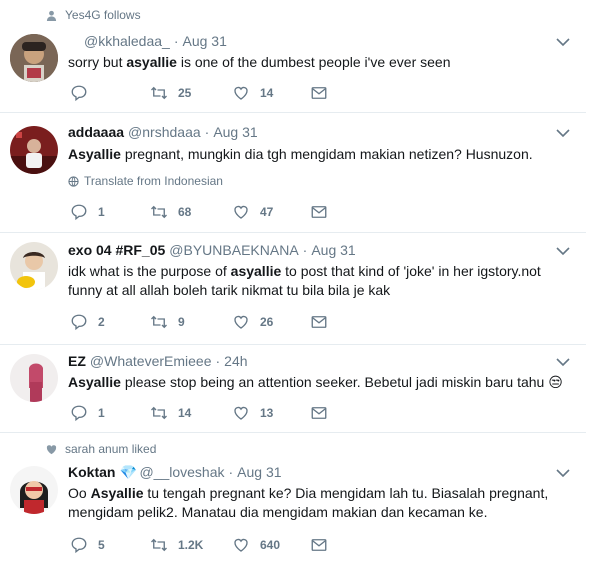  What do you see at coordinates (128, 472) in the screenshot?
I see `diamond-icon: 💎` at bounding box center [128, 472].